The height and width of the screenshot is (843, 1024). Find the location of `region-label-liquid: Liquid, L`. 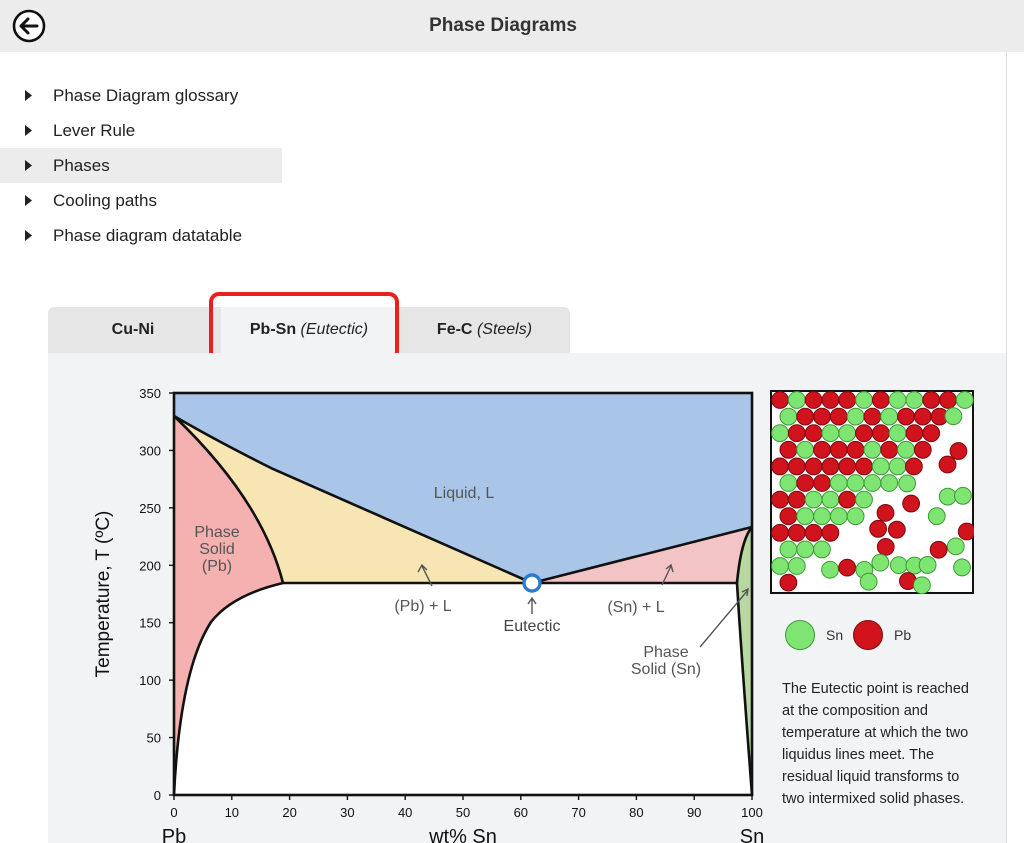

region-label-liquid: Liquid, L is located at coordinates (464, 493).